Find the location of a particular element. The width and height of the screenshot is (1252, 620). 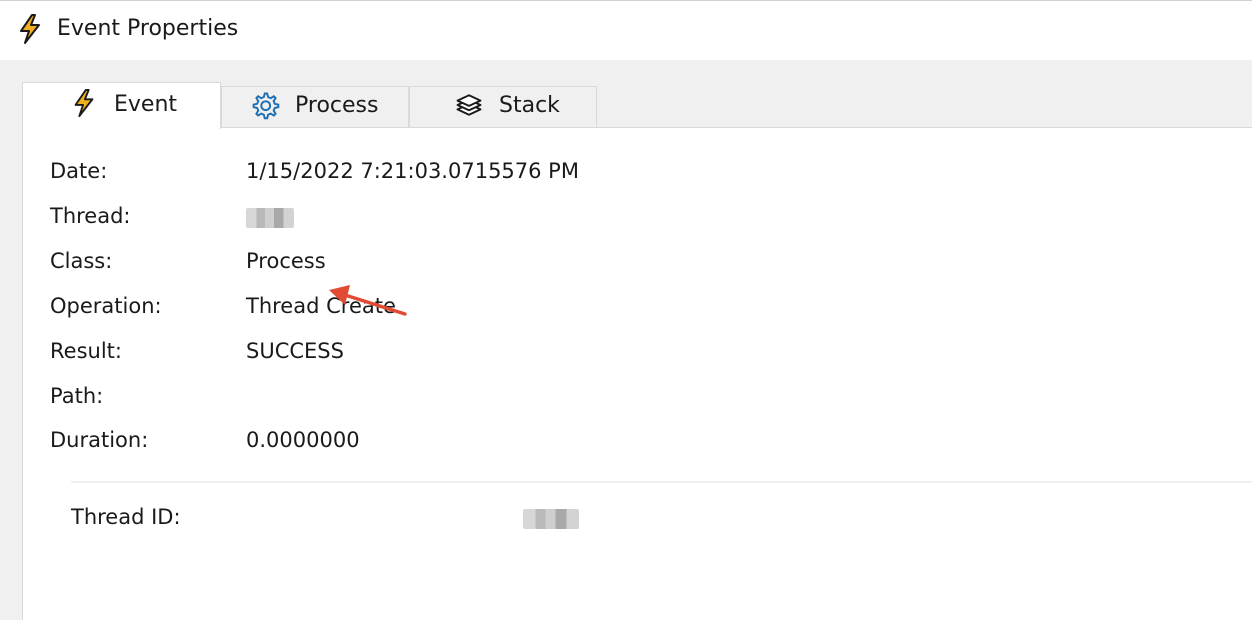

row-result: Result: SUCCESS is located at coordinates (400, 354).